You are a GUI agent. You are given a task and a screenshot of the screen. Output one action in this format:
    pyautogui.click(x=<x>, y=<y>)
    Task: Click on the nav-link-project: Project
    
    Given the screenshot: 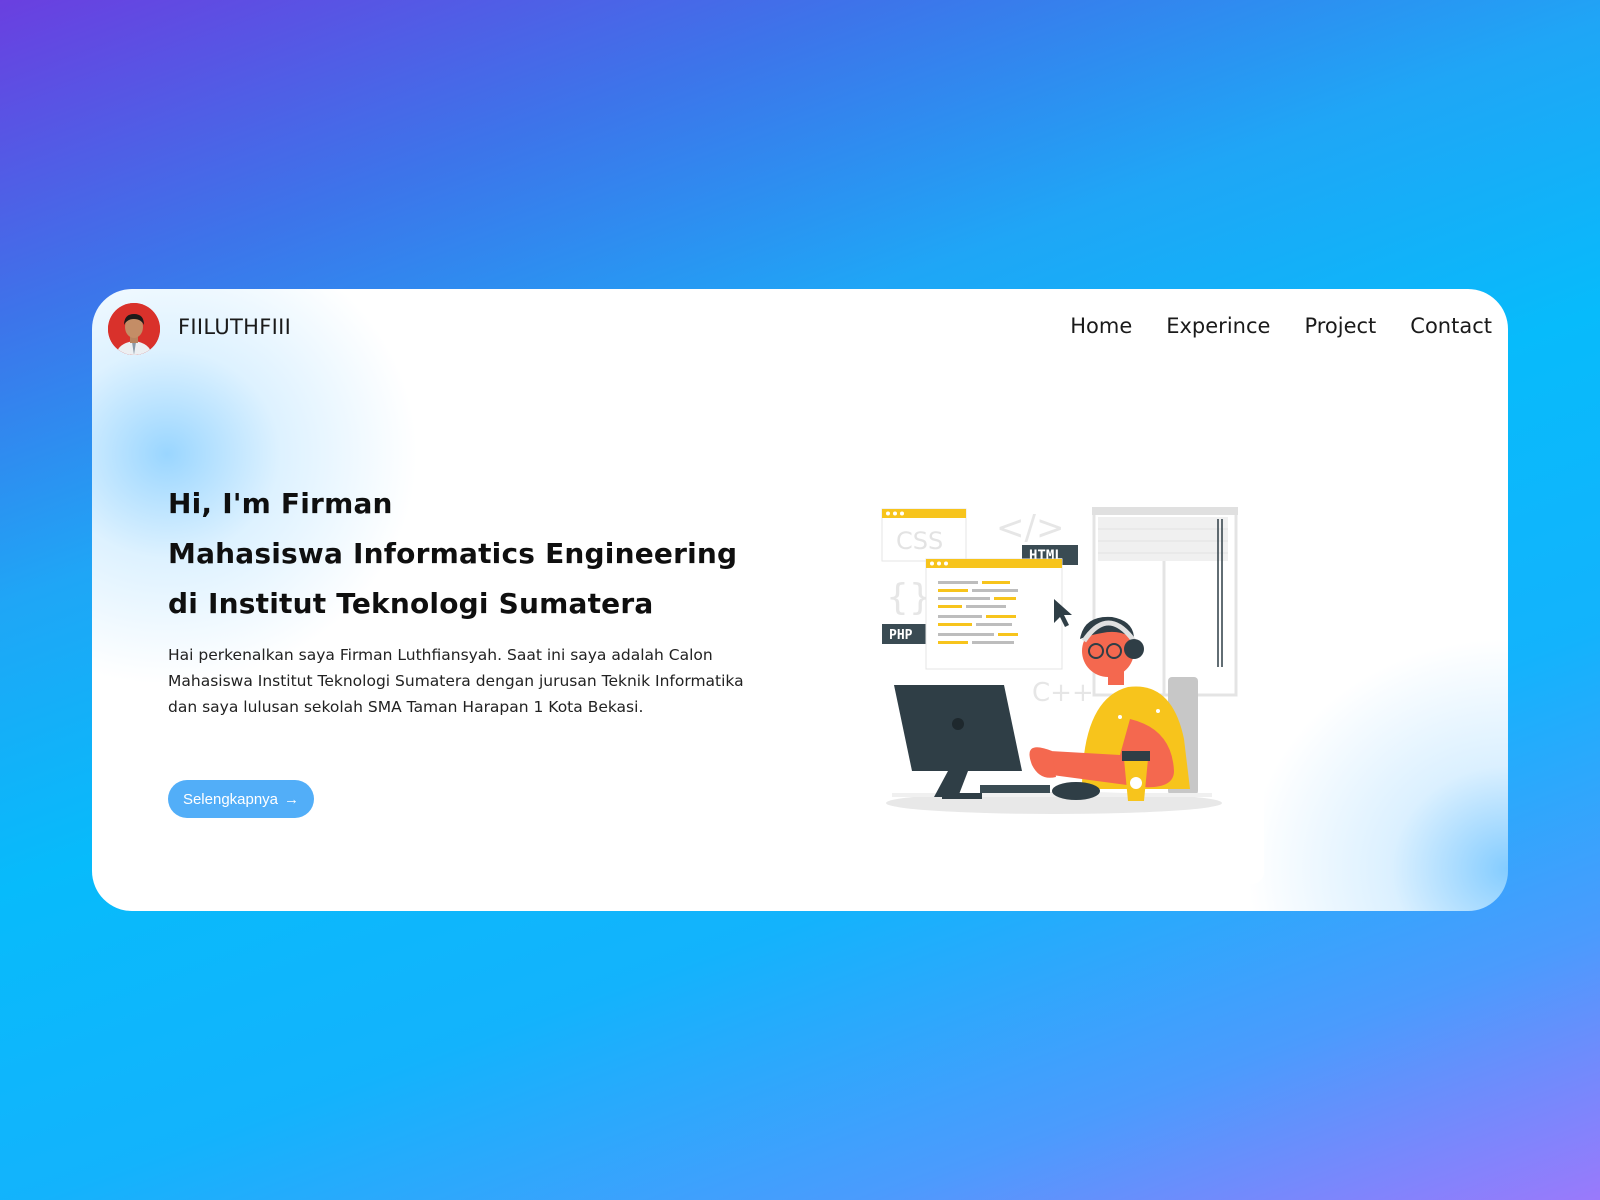 What is the action you would take?
    pyautogui.click(x=1340, y=326)
    